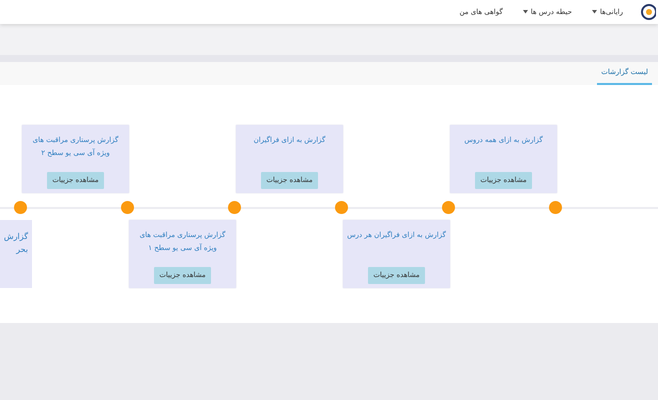  Describe the element at coordinates (16, 237) in the screenshot. I see `report-title: گزارش` at that location.